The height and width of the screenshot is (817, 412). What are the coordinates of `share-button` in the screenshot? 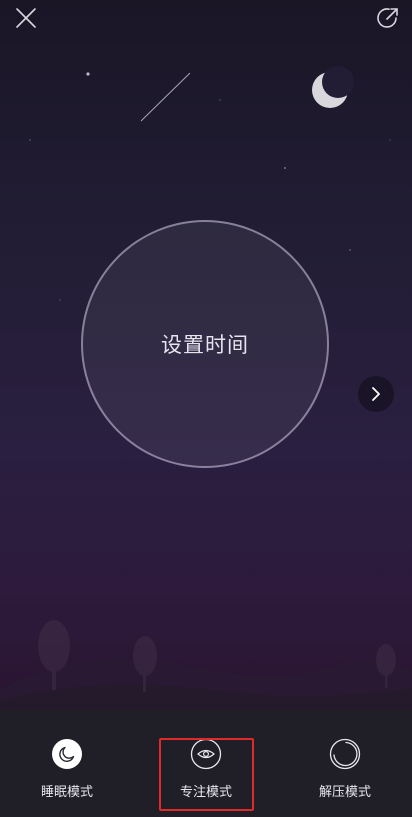 It's located at (388, 18).